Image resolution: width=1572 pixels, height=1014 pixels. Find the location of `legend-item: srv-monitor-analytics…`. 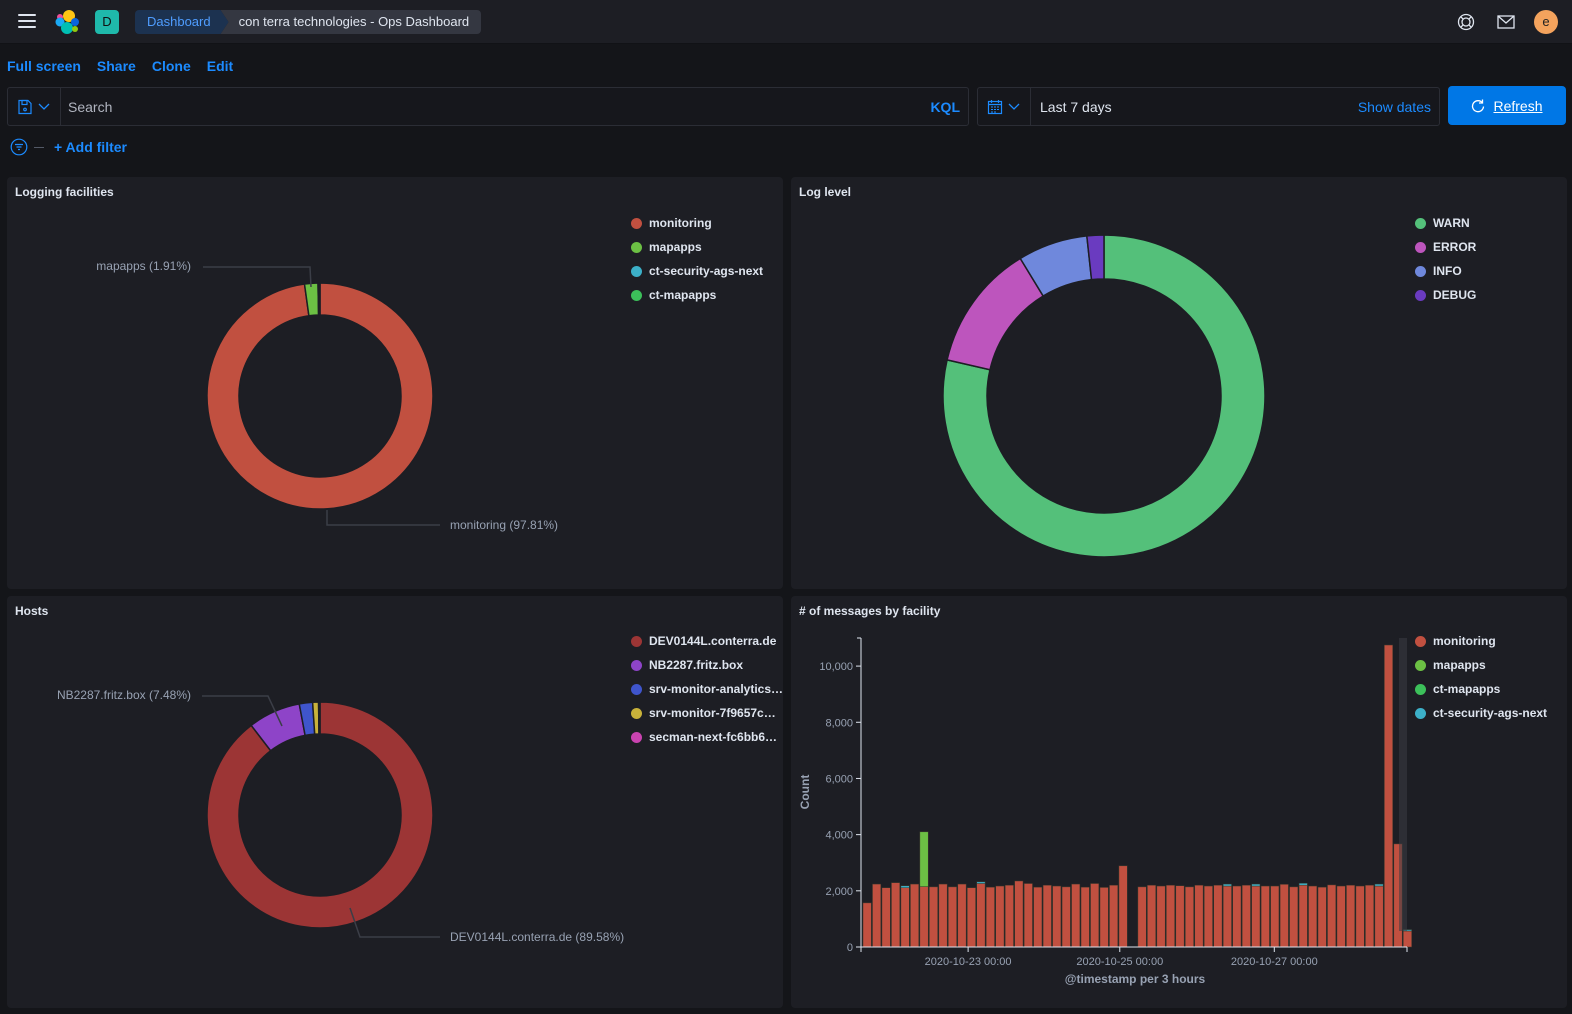

legend-item: srv-monitor-analytics… is located at coordinates (707, 689).